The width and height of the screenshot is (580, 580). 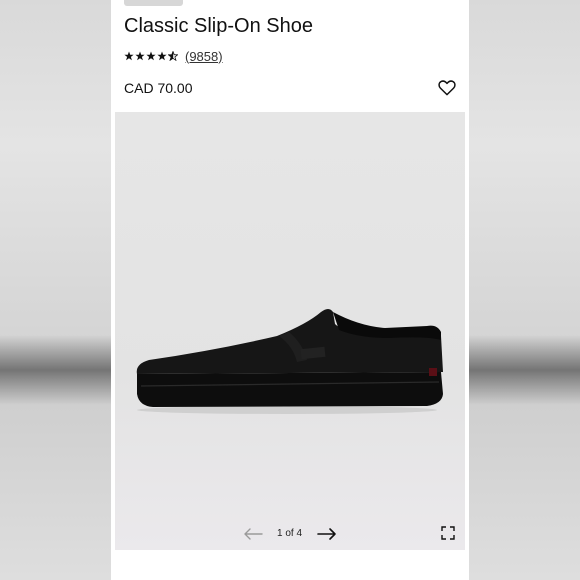 I want to click on product-rating: (9858), so click(x=173, y=56).